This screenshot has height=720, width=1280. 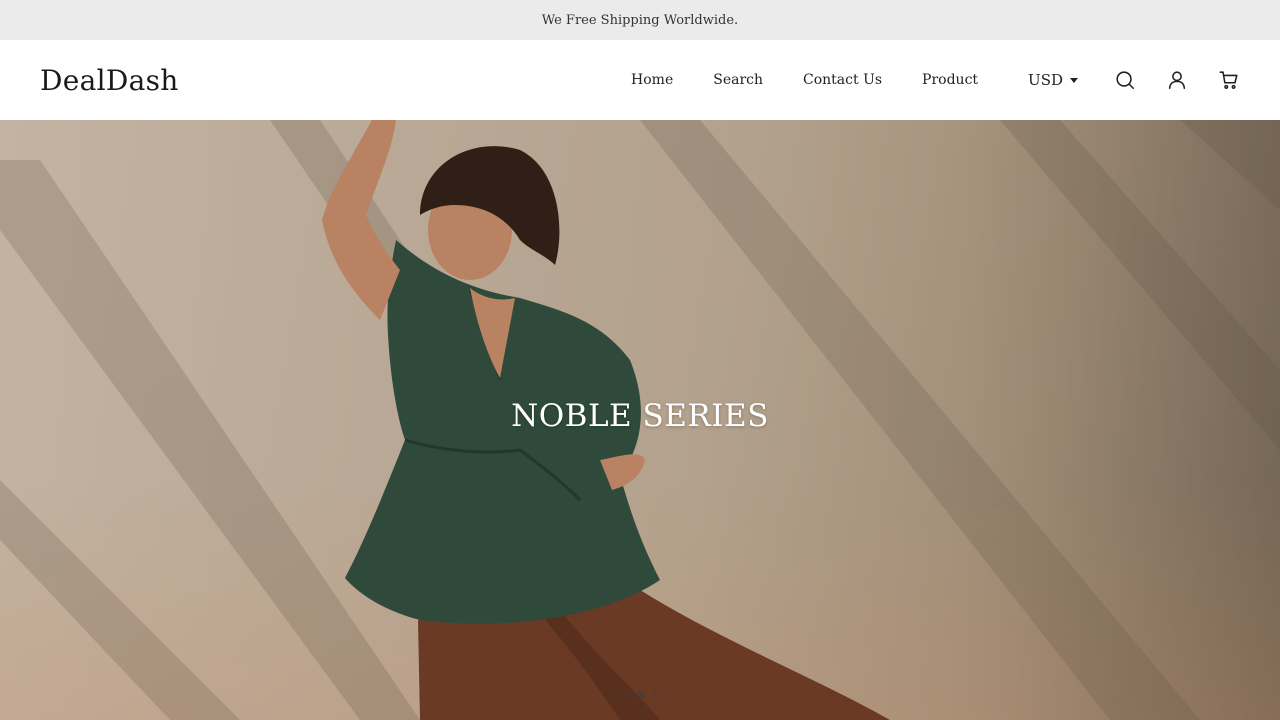 What do you see at coordinates (652, 80) in the screenshot?
I see `nav-home: Home` at bounding box center [652, 80].